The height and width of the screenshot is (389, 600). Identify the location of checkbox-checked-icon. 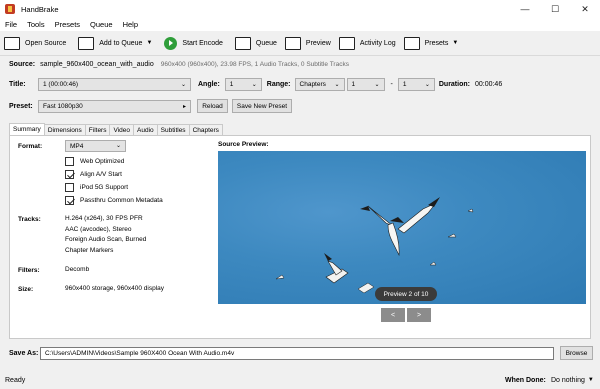
(69, 174).